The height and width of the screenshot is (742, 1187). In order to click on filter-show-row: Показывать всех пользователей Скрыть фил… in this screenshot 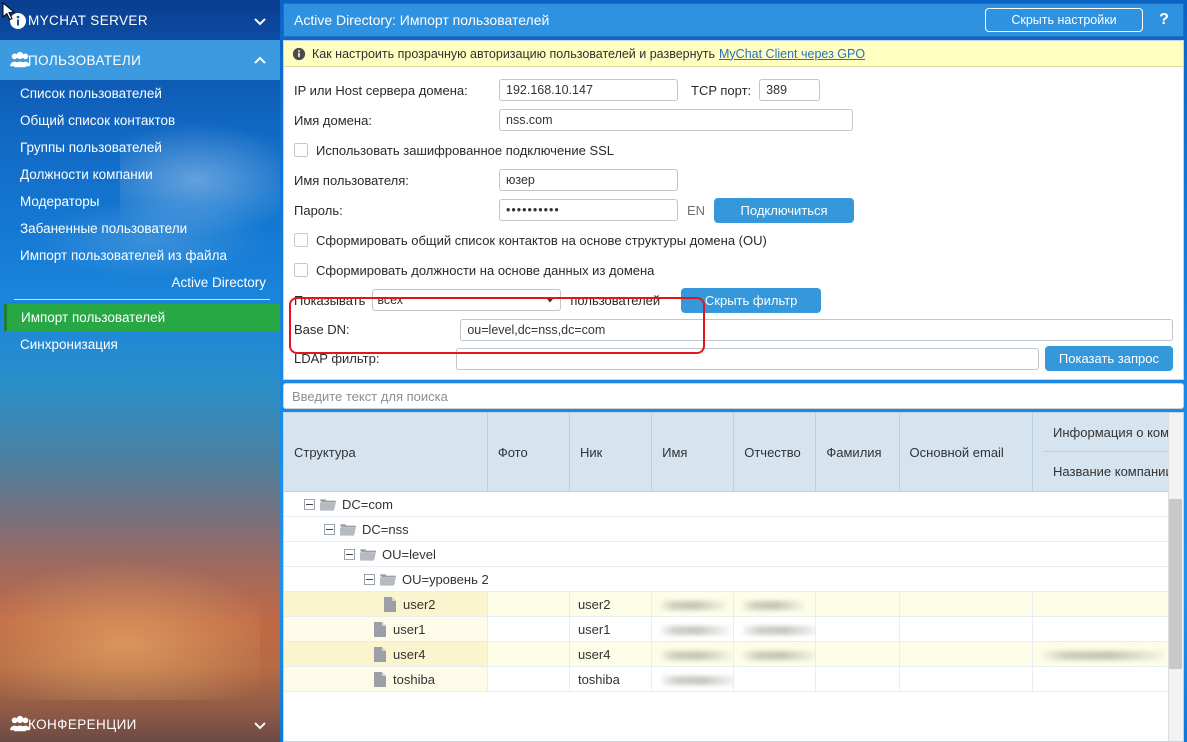, I will do `click(733, 300)`.